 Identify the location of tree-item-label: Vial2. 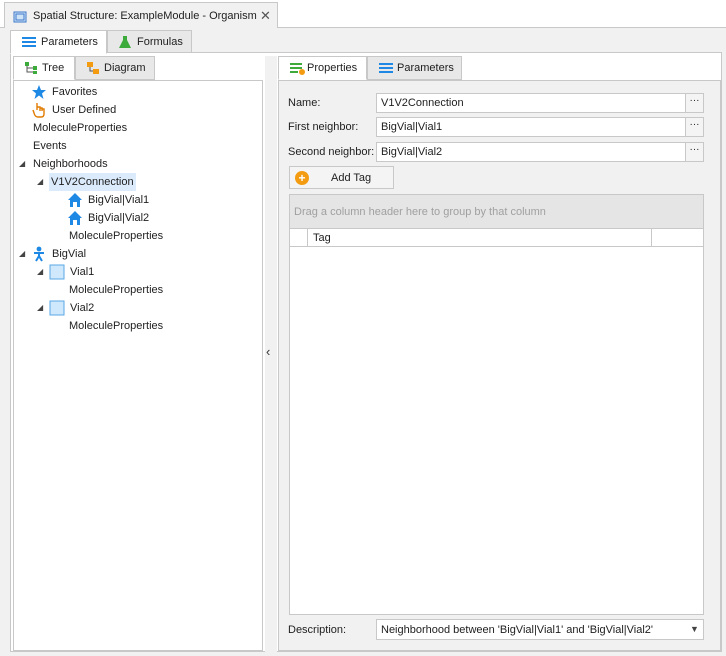
(82, 308).